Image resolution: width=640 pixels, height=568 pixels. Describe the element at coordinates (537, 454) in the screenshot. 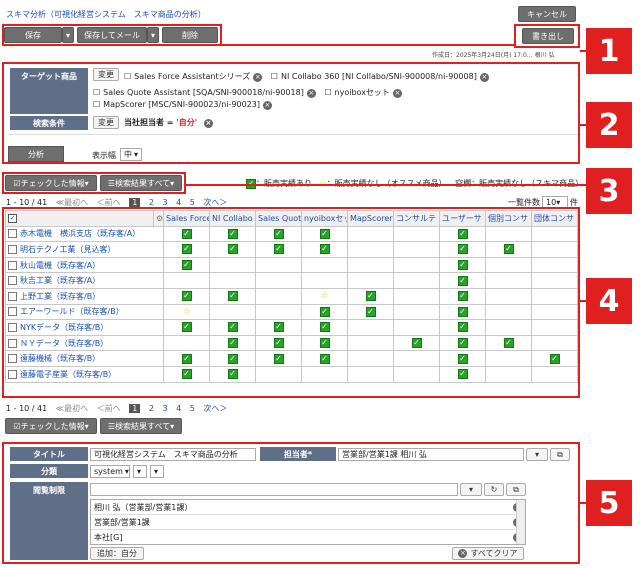

I see `owner-dropdown-icon: ▾` at that location.